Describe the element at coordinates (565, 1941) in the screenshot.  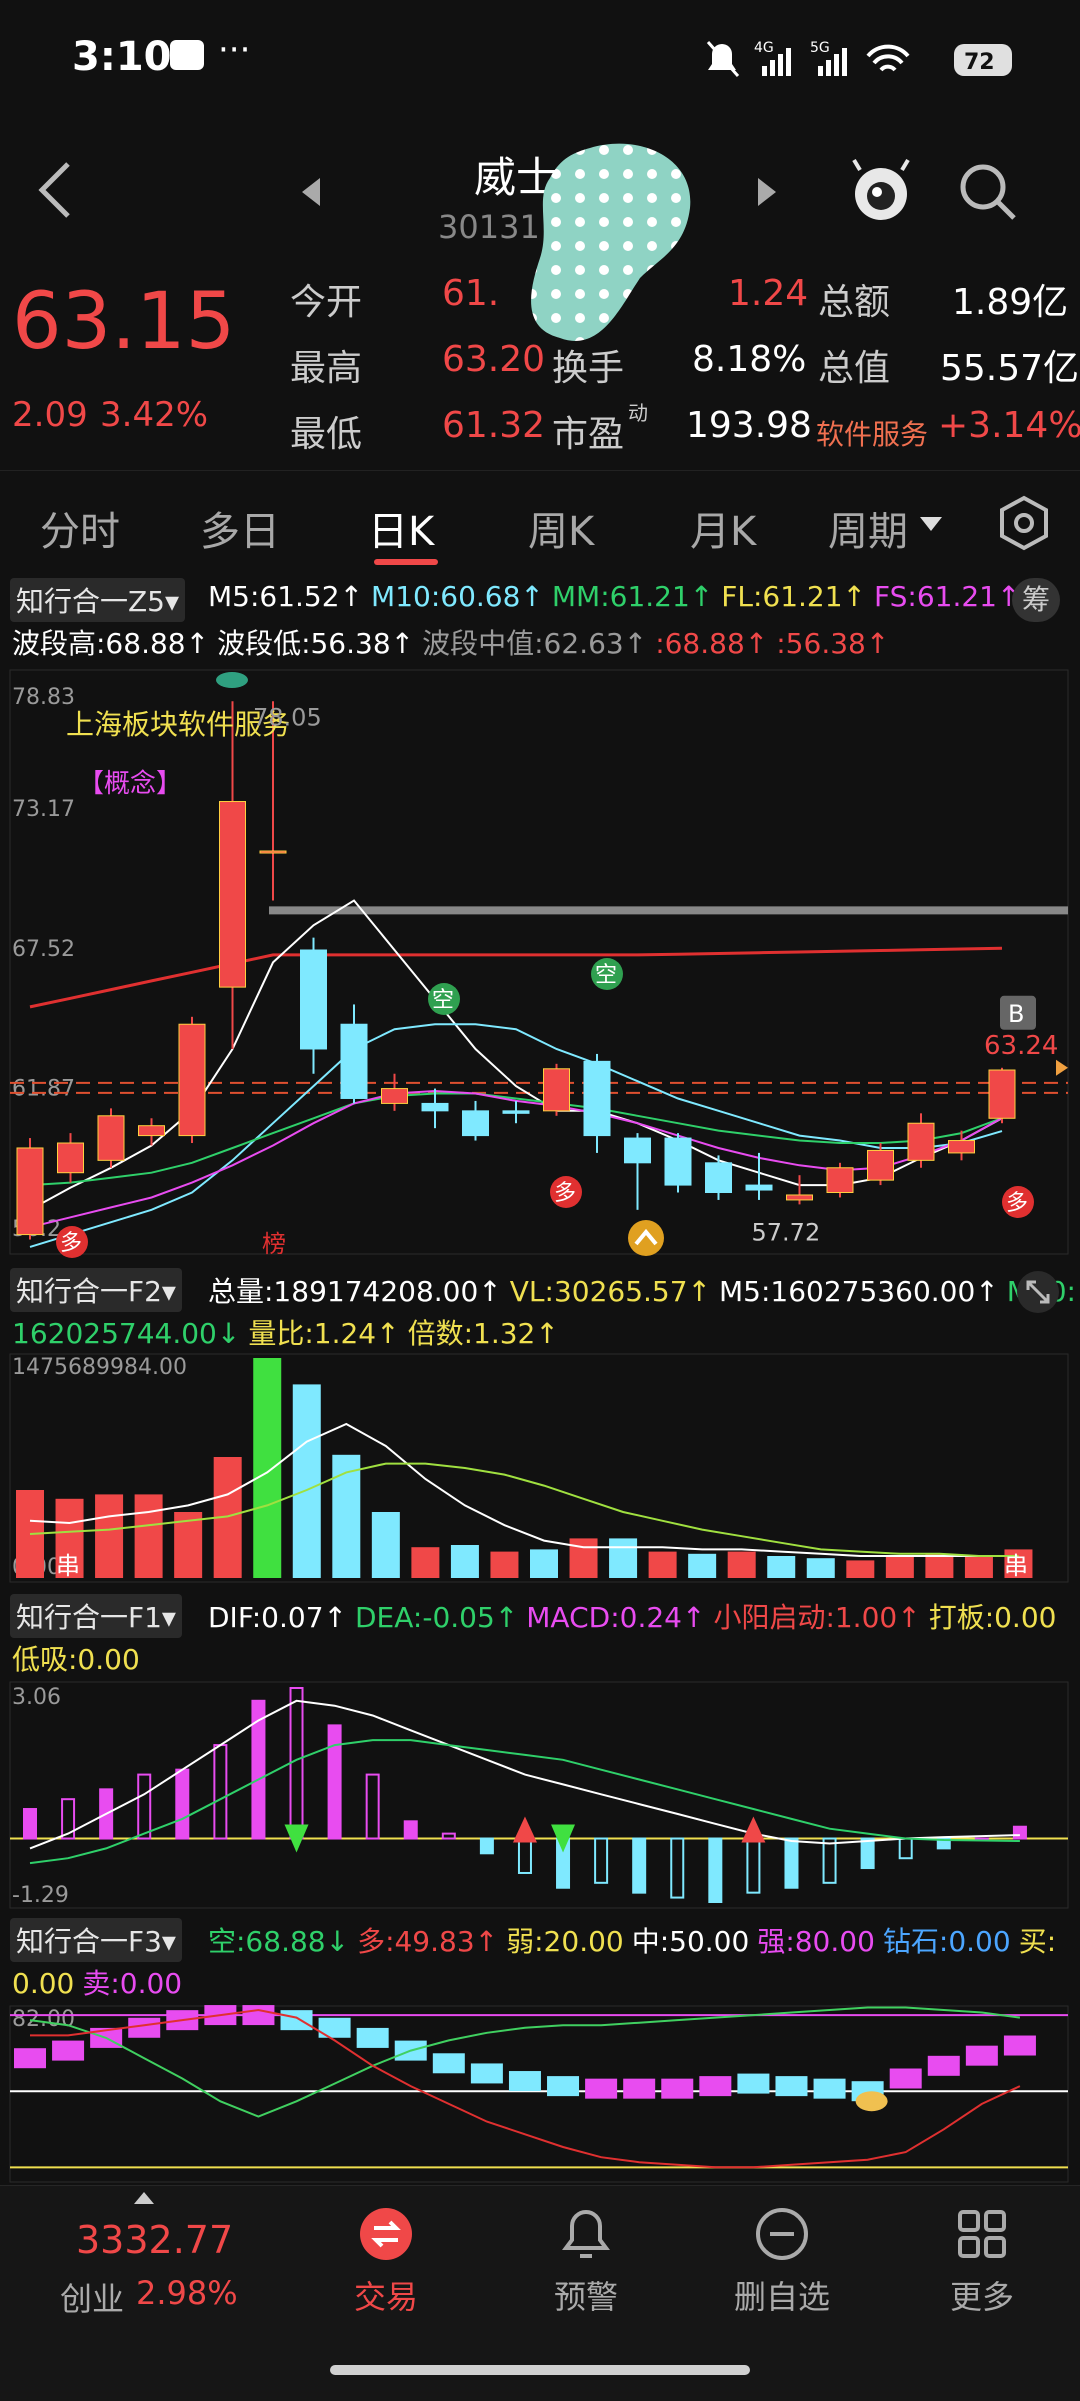
I see `f3-legend-item: 弱:20.00` at that location.